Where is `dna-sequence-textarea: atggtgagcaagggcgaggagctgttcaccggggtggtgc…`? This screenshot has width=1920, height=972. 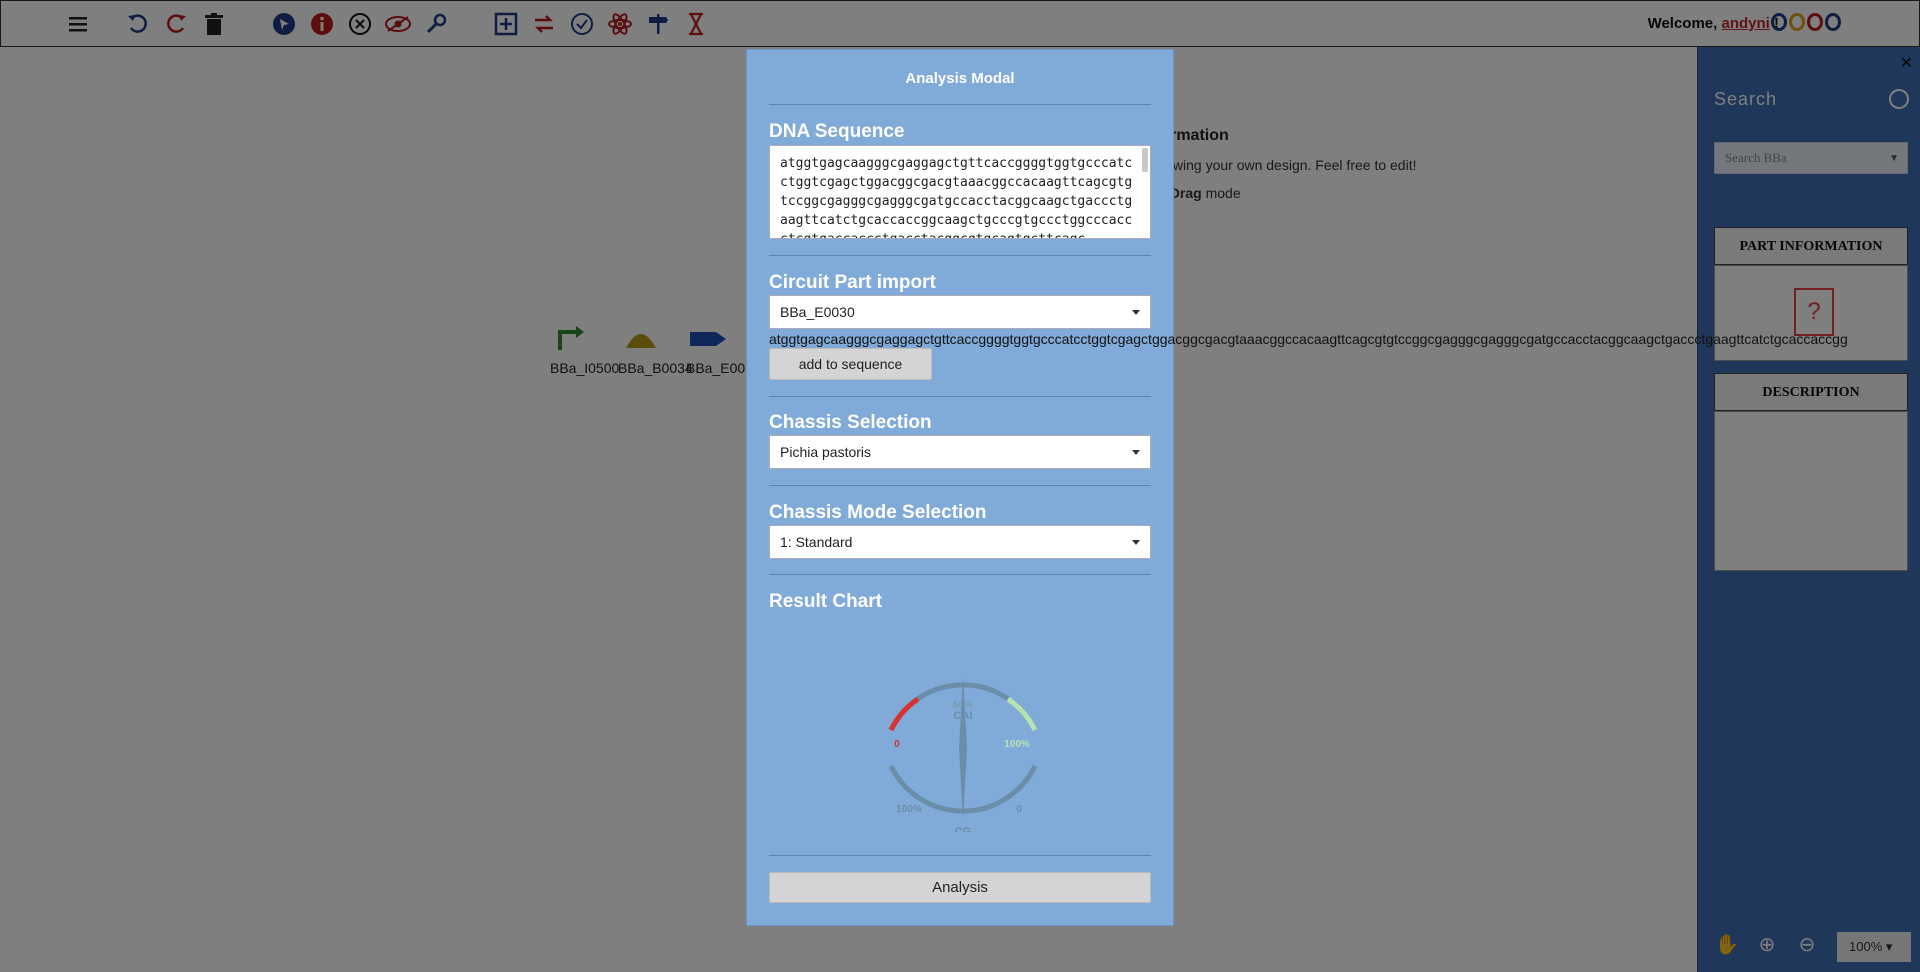
dna-sequence-textarea: atggtgagcaagggcgaggagctgttcaccggggtggtgc… is located at coordinates (960, 192).